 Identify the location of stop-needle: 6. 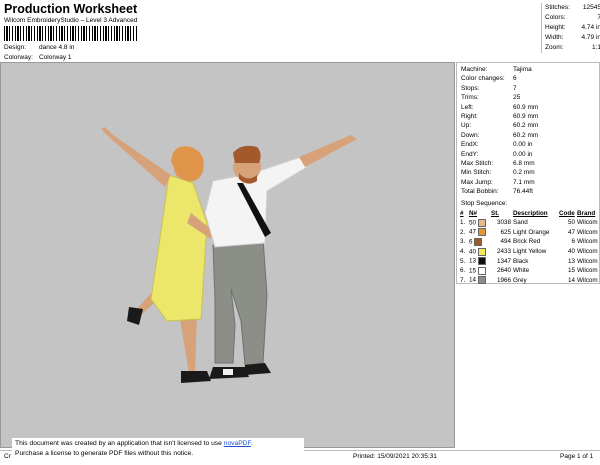
(480, 242).